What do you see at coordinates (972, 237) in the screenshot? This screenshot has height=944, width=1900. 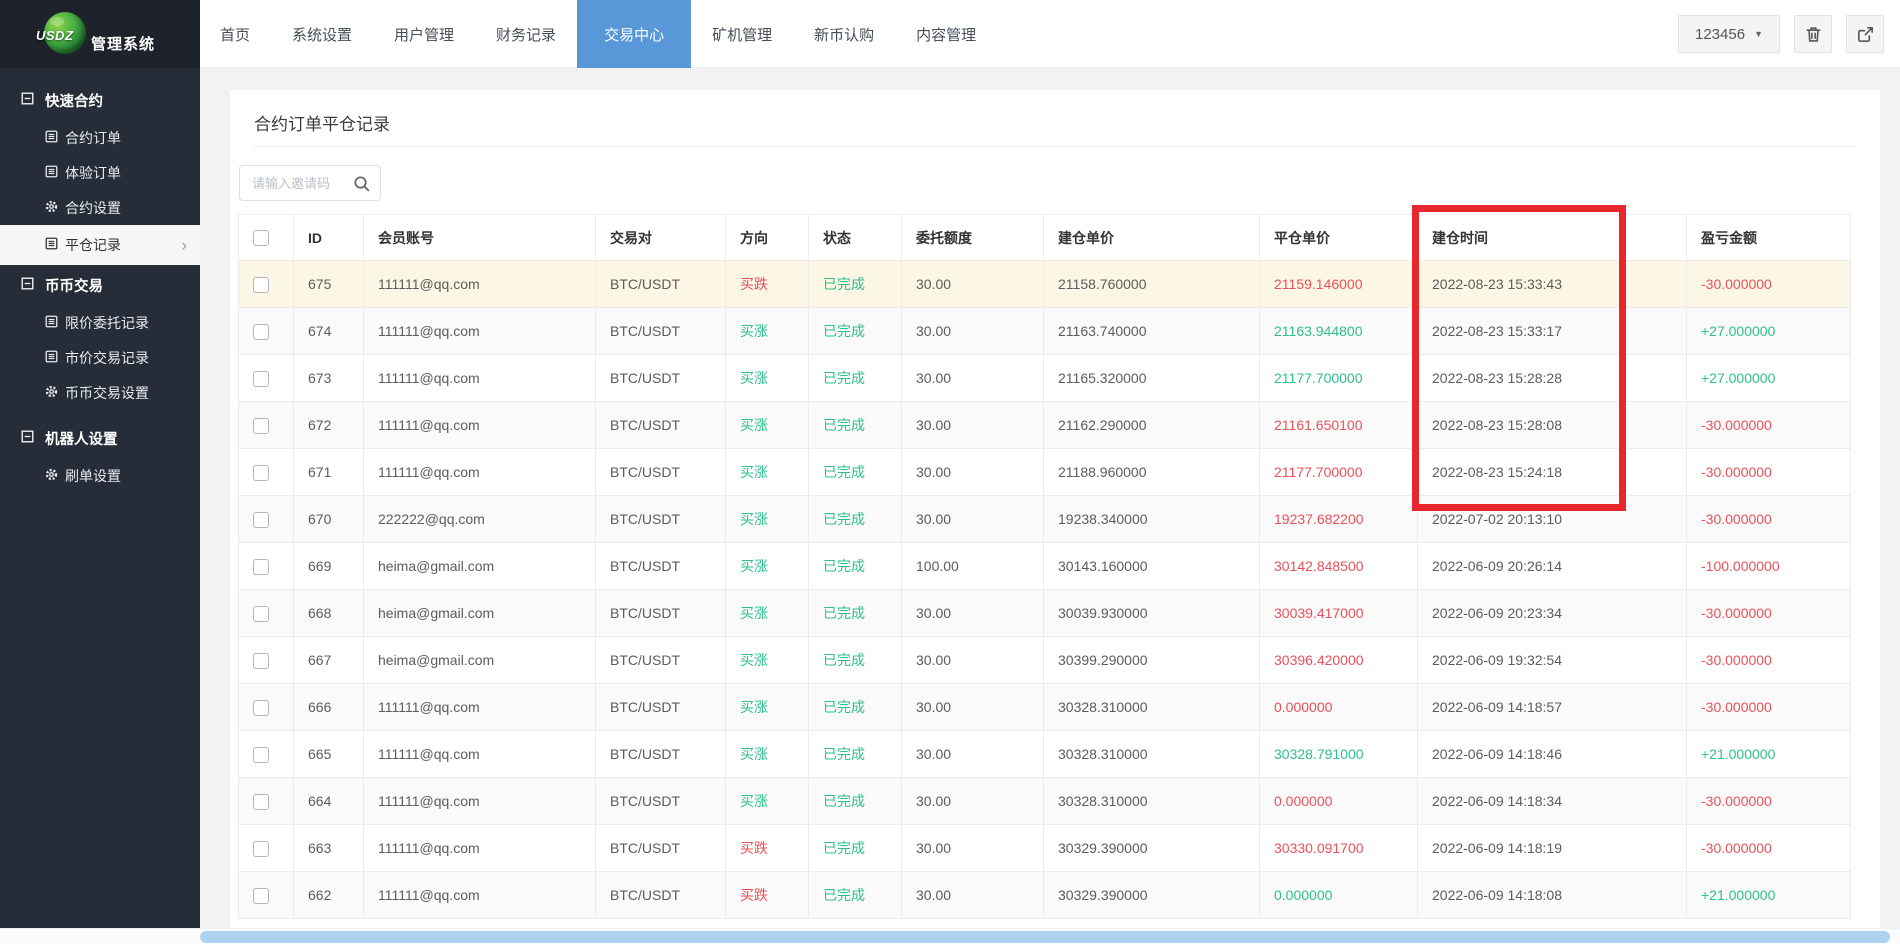 I see `col-amount: 委托额度` at bounding box center [972, 237].